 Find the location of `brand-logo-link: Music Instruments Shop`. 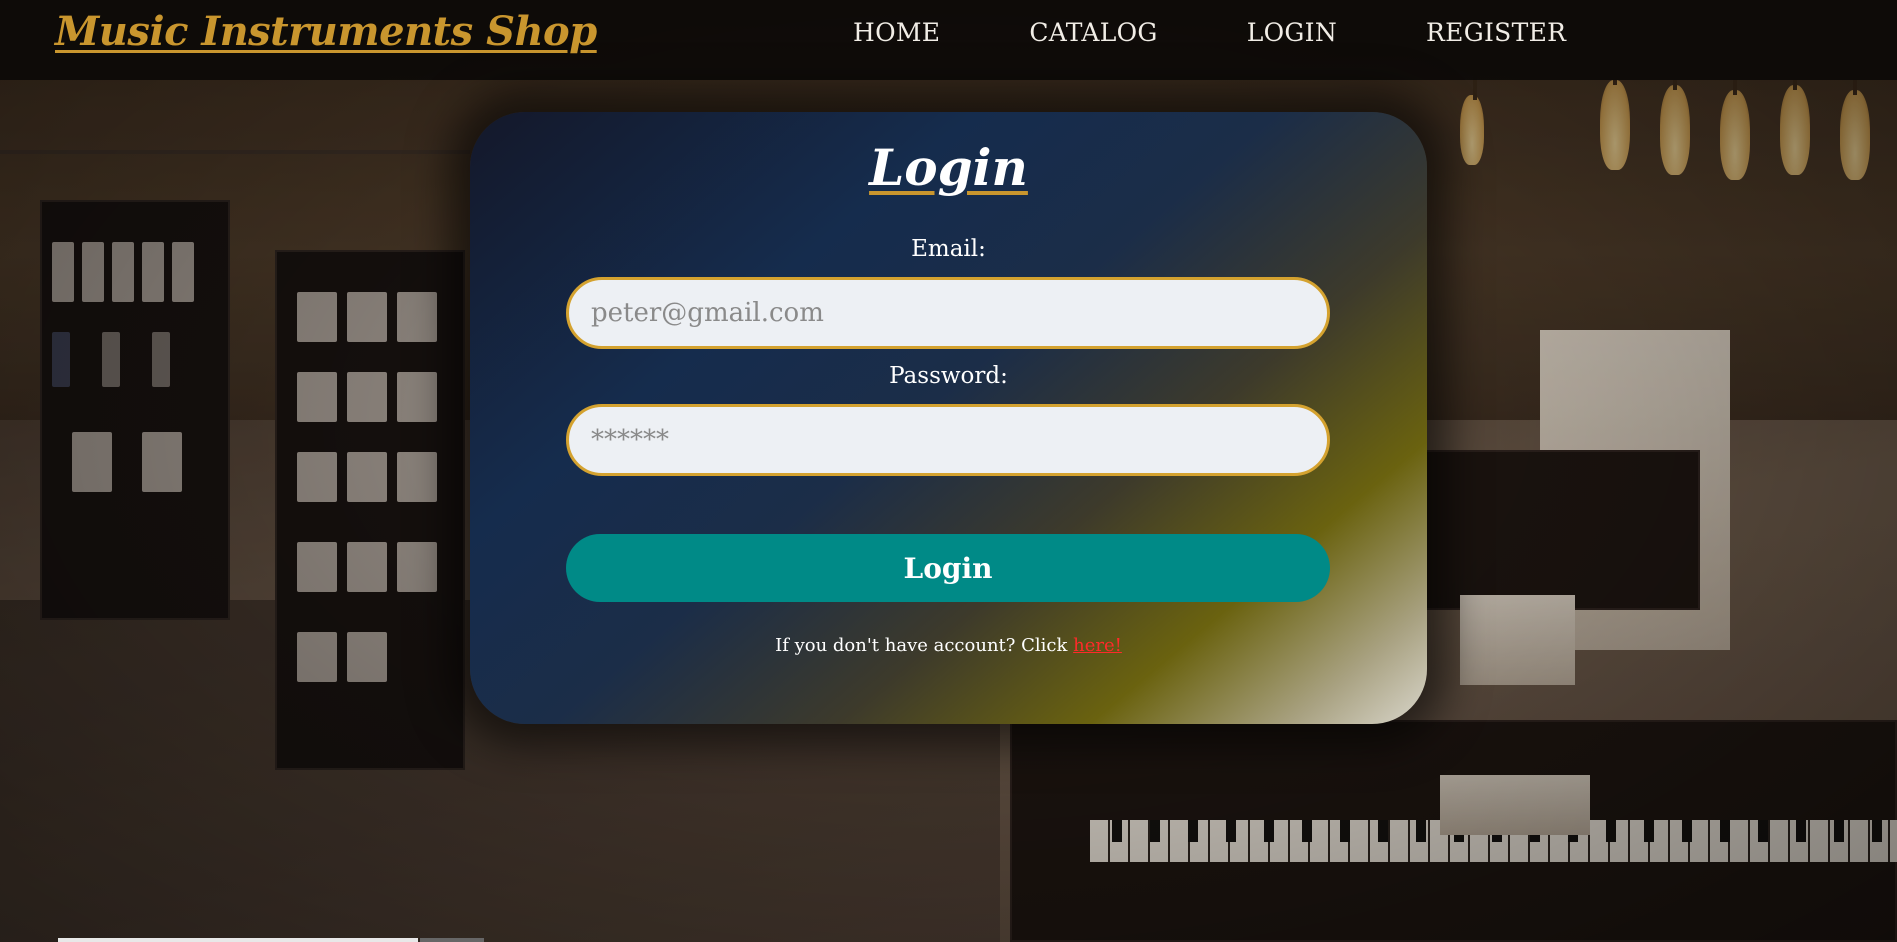

brand-logo-link: Music Instruments Shop is located at coordinates (326, 31).